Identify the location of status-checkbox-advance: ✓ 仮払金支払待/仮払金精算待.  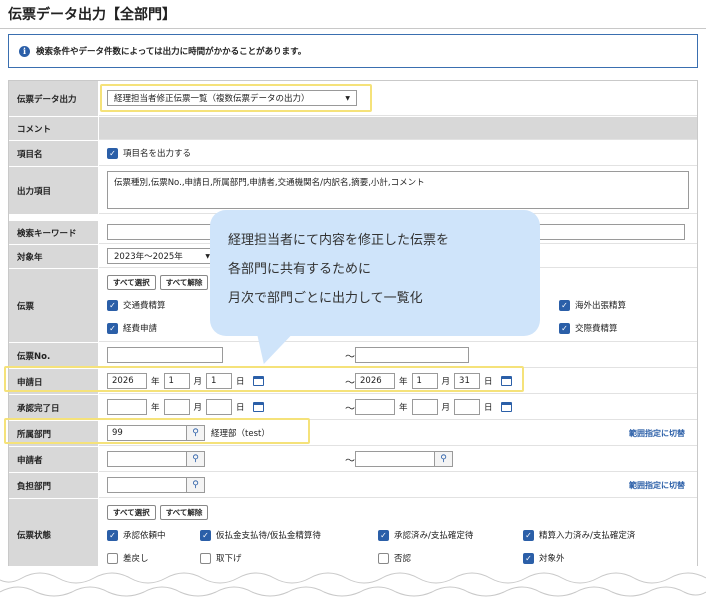
(260, 535).